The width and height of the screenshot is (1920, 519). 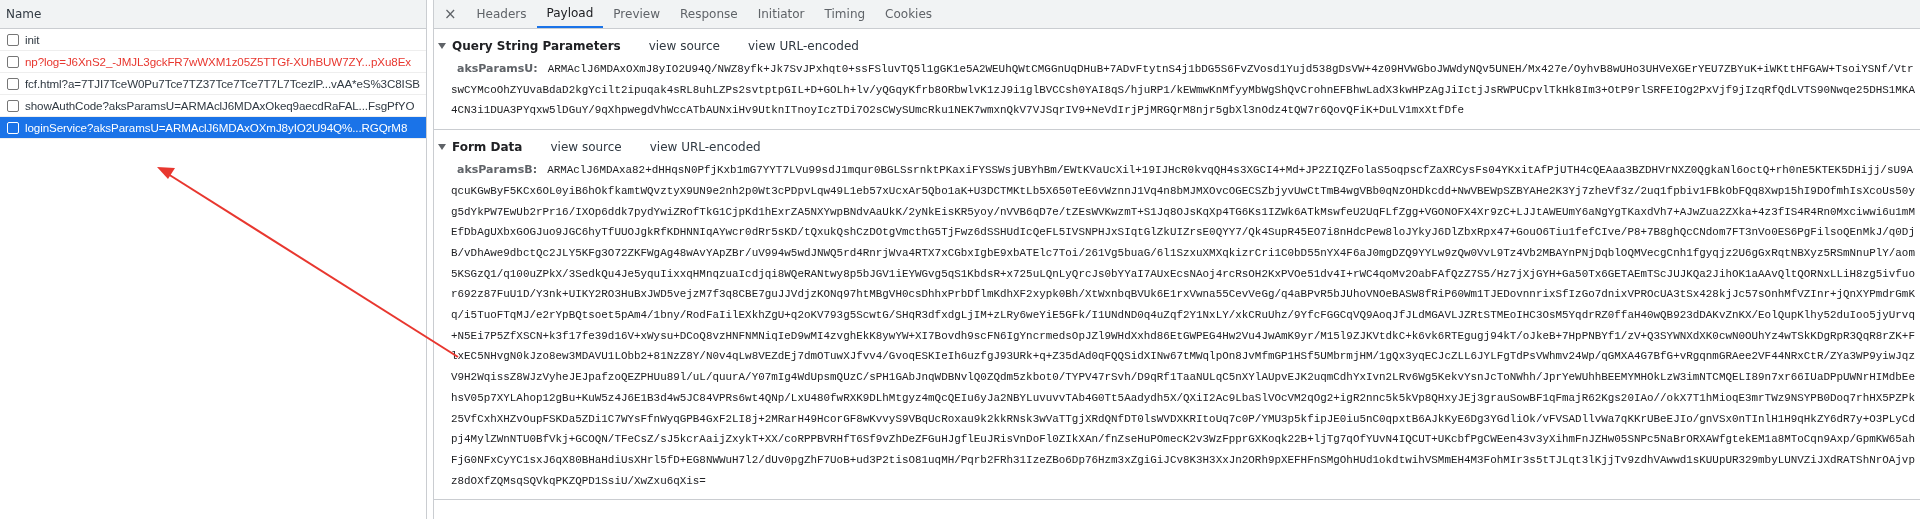 What do you see at coordinates (501, 14) in the screenshot?
I see `tab: Headers` at bounding box center [501, 14].